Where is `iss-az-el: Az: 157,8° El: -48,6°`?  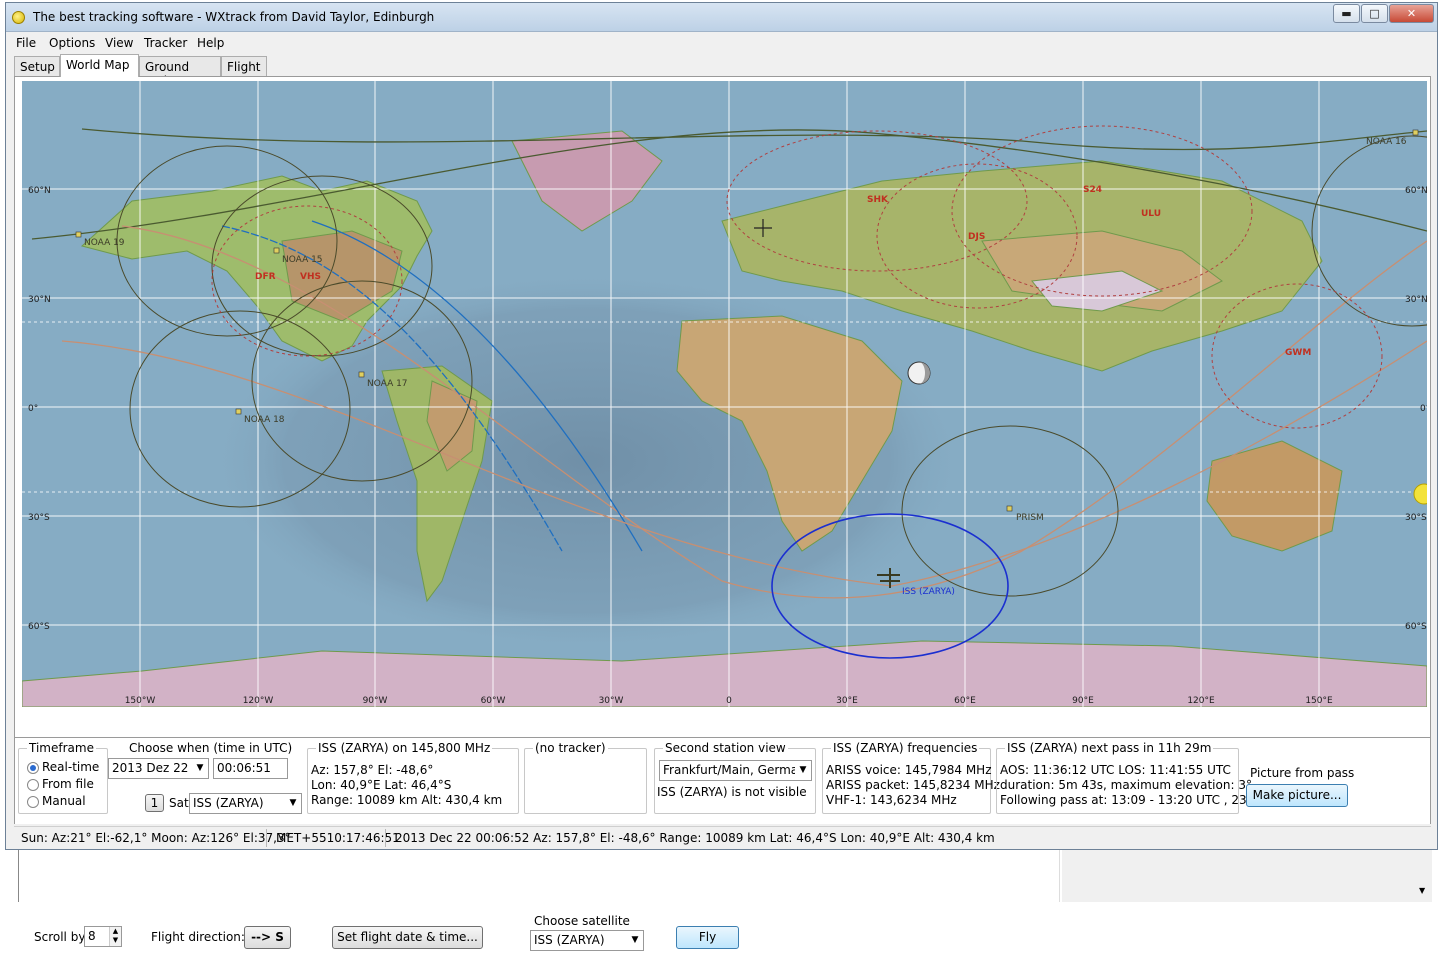
iss-az-el: Az: 157,8° El: -48,6° is located at coordinates (372, 770).